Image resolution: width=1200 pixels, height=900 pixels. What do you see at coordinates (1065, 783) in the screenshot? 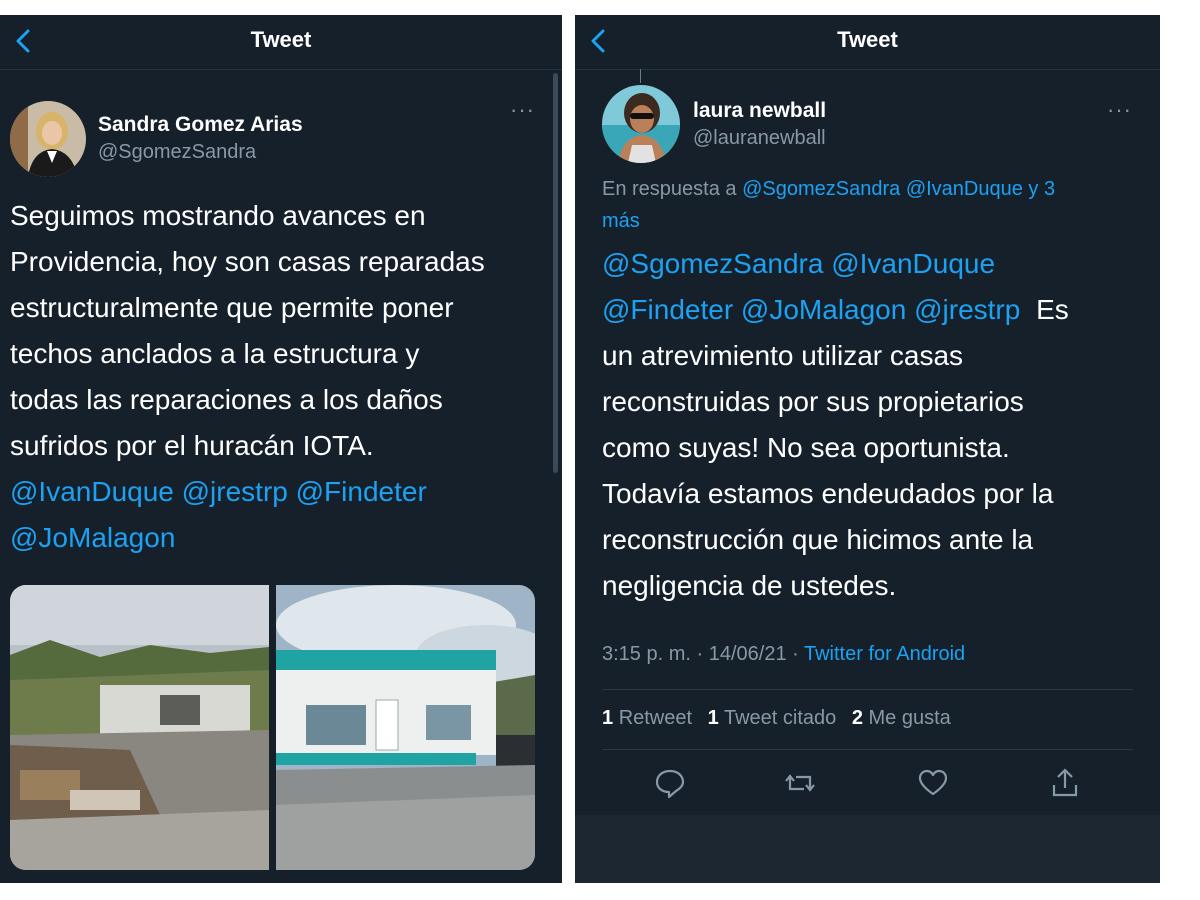
I see `share-icon` at bounding box center [1065, 783].